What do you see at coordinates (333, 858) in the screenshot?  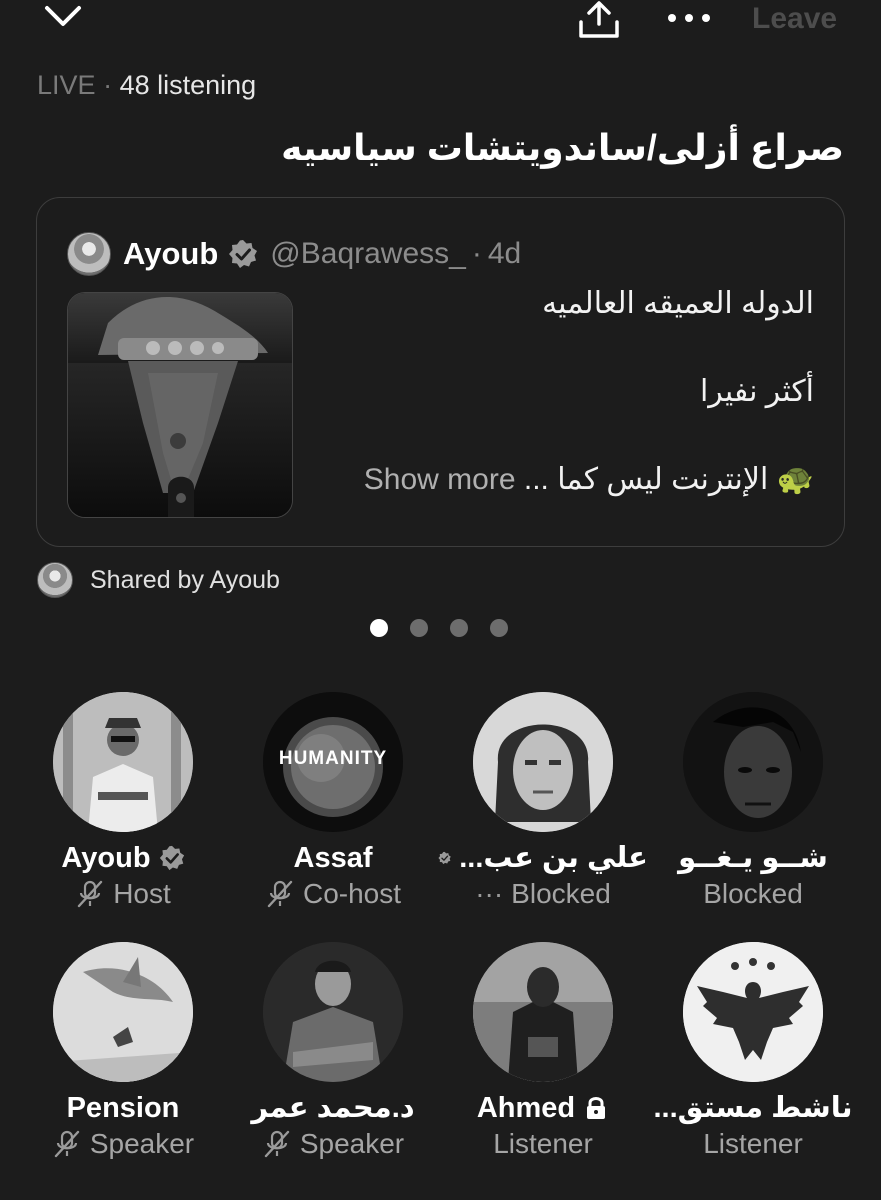 I see `participant-name: Assaf` at bounding box center [333, 858].